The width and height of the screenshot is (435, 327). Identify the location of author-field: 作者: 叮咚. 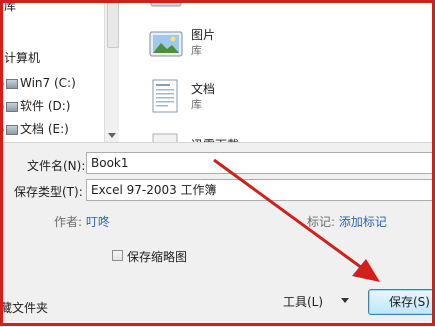
(82, 221).